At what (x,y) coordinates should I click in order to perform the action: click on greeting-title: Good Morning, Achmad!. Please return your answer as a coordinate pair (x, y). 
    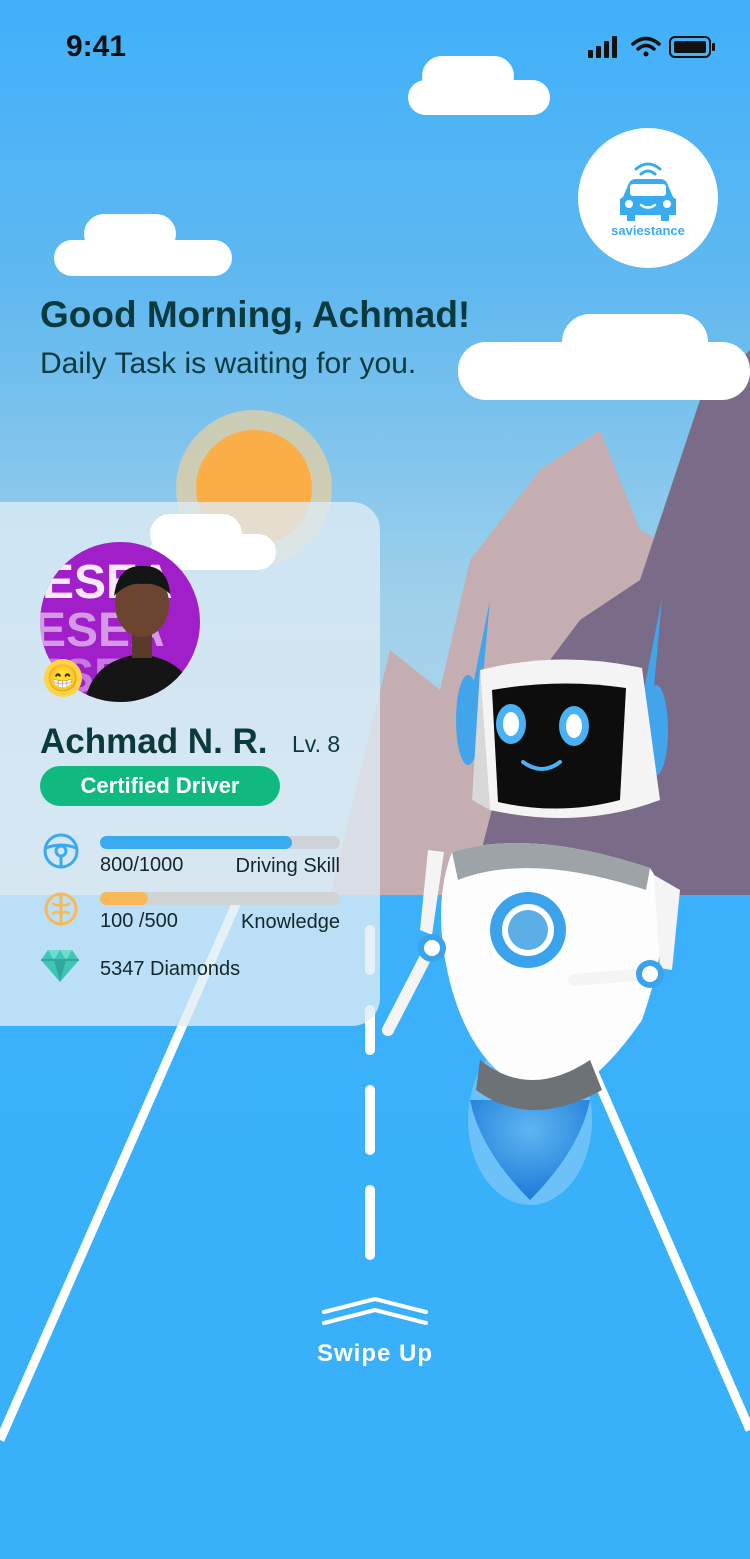
    Looking at the image, I should click on (255, 314).